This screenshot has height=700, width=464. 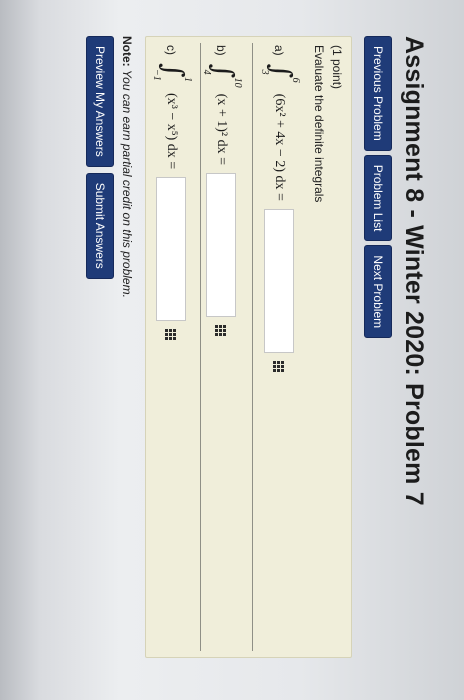 What do you see at coordinates (378, 198) in the screenshot?
I see `problem-list-button: Problem List` at bounding box center [378, 198].